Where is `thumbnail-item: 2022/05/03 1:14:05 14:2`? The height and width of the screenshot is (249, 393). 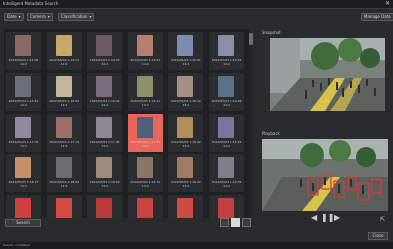 thumbnail-item: 2022/05/03 1:14:05 14:2 is located at coordinates (23, 51).